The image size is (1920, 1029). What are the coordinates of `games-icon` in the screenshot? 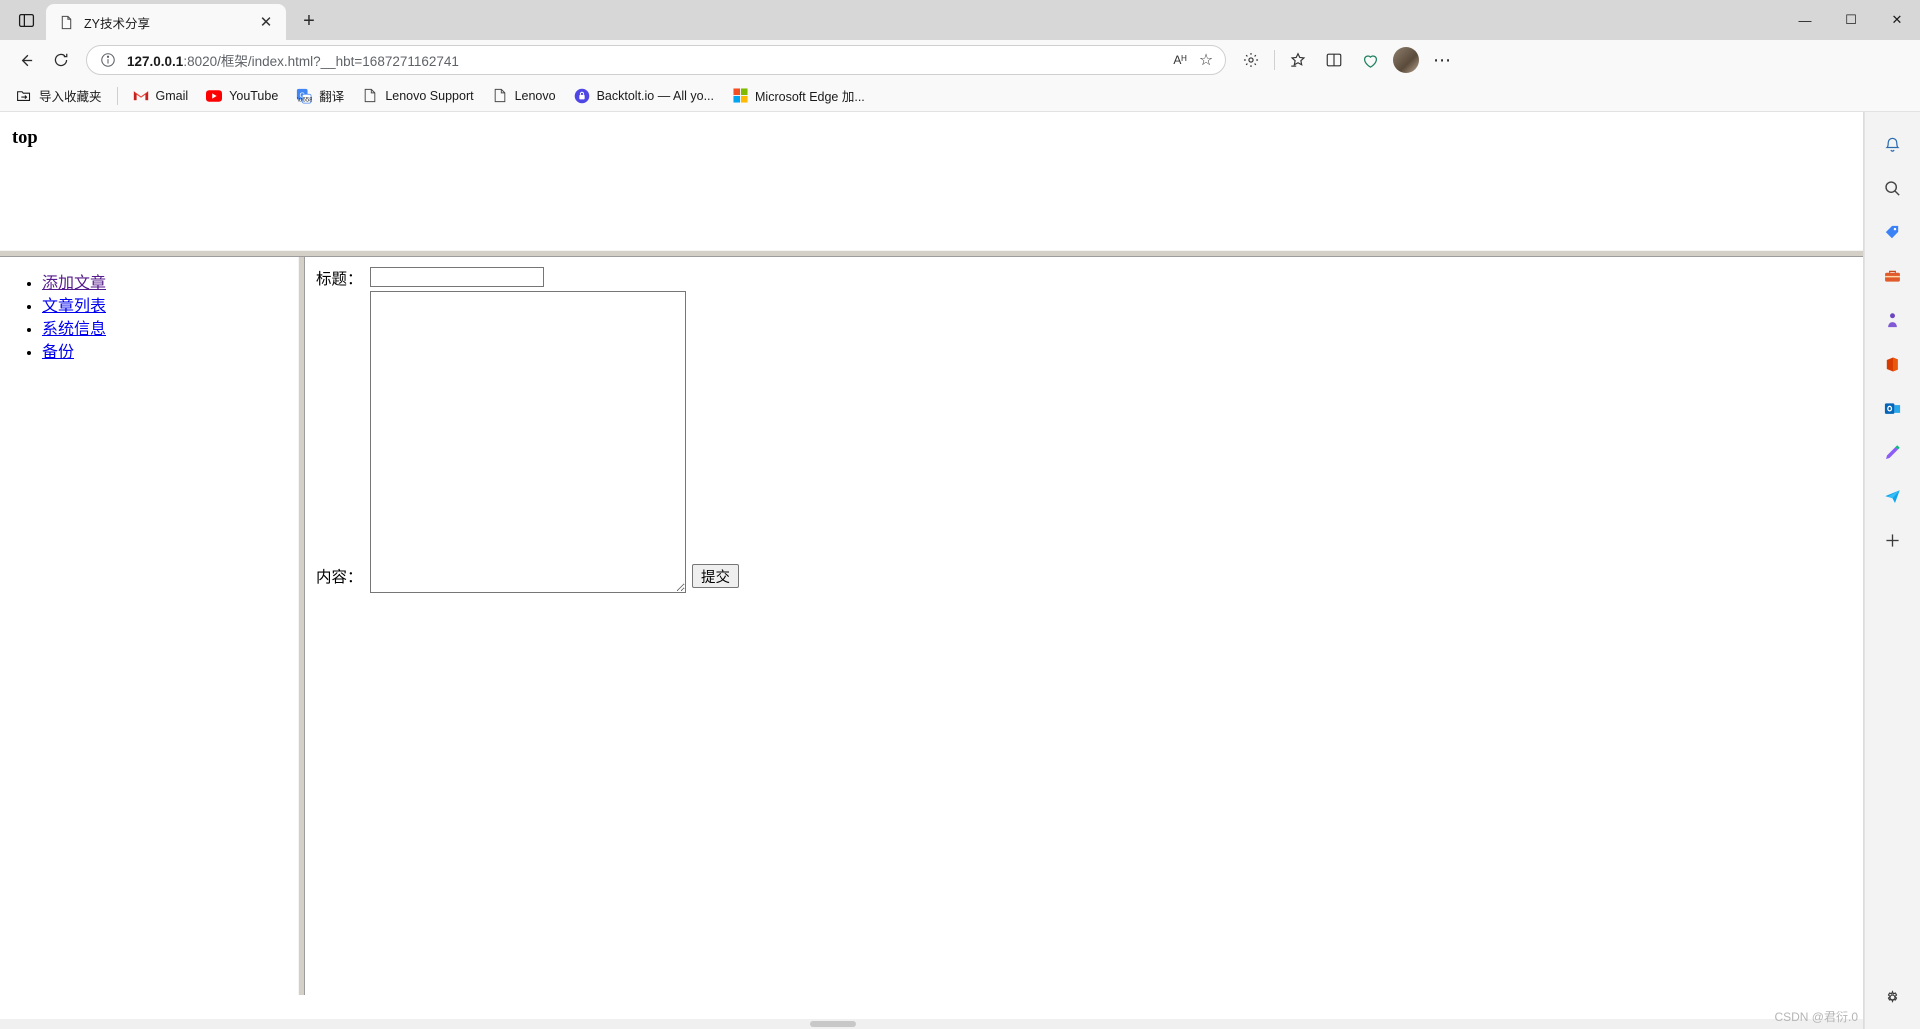 It's located at (1893, 320).